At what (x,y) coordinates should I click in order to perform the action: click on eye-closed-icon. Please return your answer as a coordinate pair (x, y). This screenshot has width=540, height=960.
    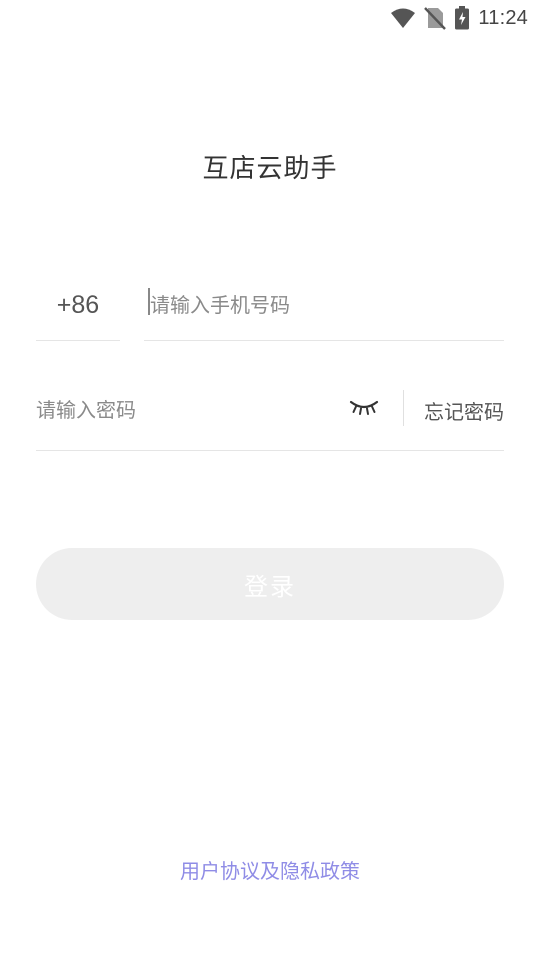
    Looking at the image, I should click on (364, 410).